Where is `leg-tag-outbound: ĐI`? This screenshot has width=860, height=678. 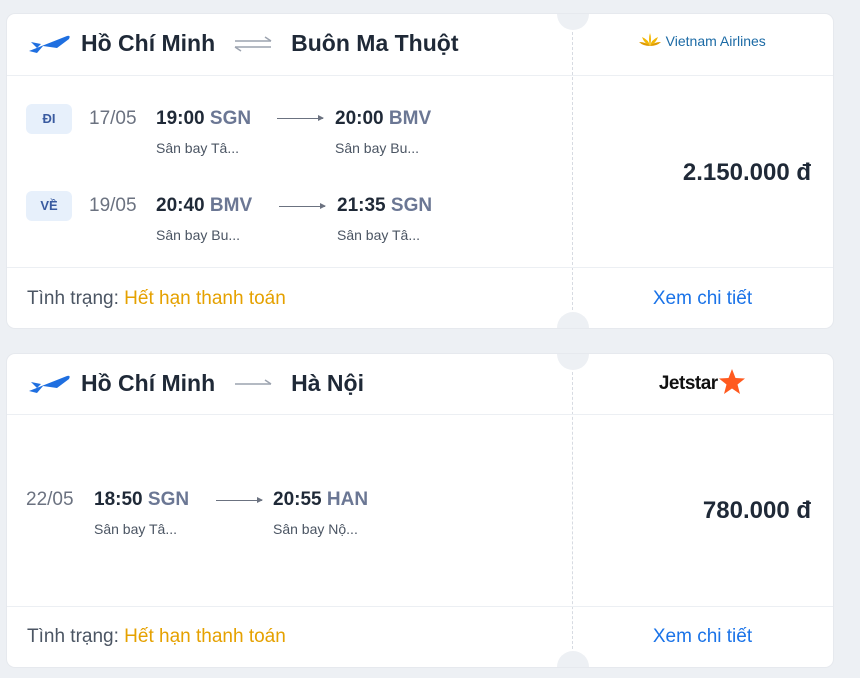
leg-tag-outbound: ĐI is located at coordinates (49, 119).